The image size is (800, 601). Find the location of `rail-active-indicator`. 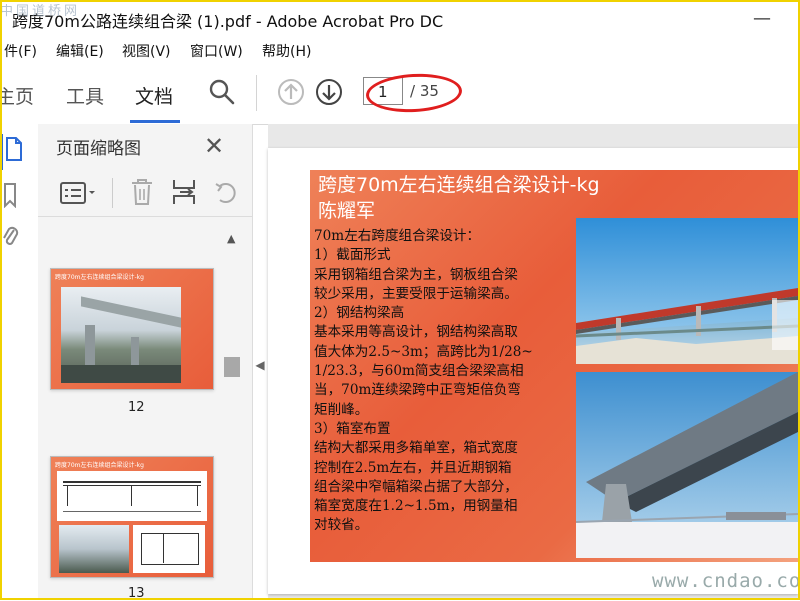

rail-active-indicator is located at coordinates (1, 152).